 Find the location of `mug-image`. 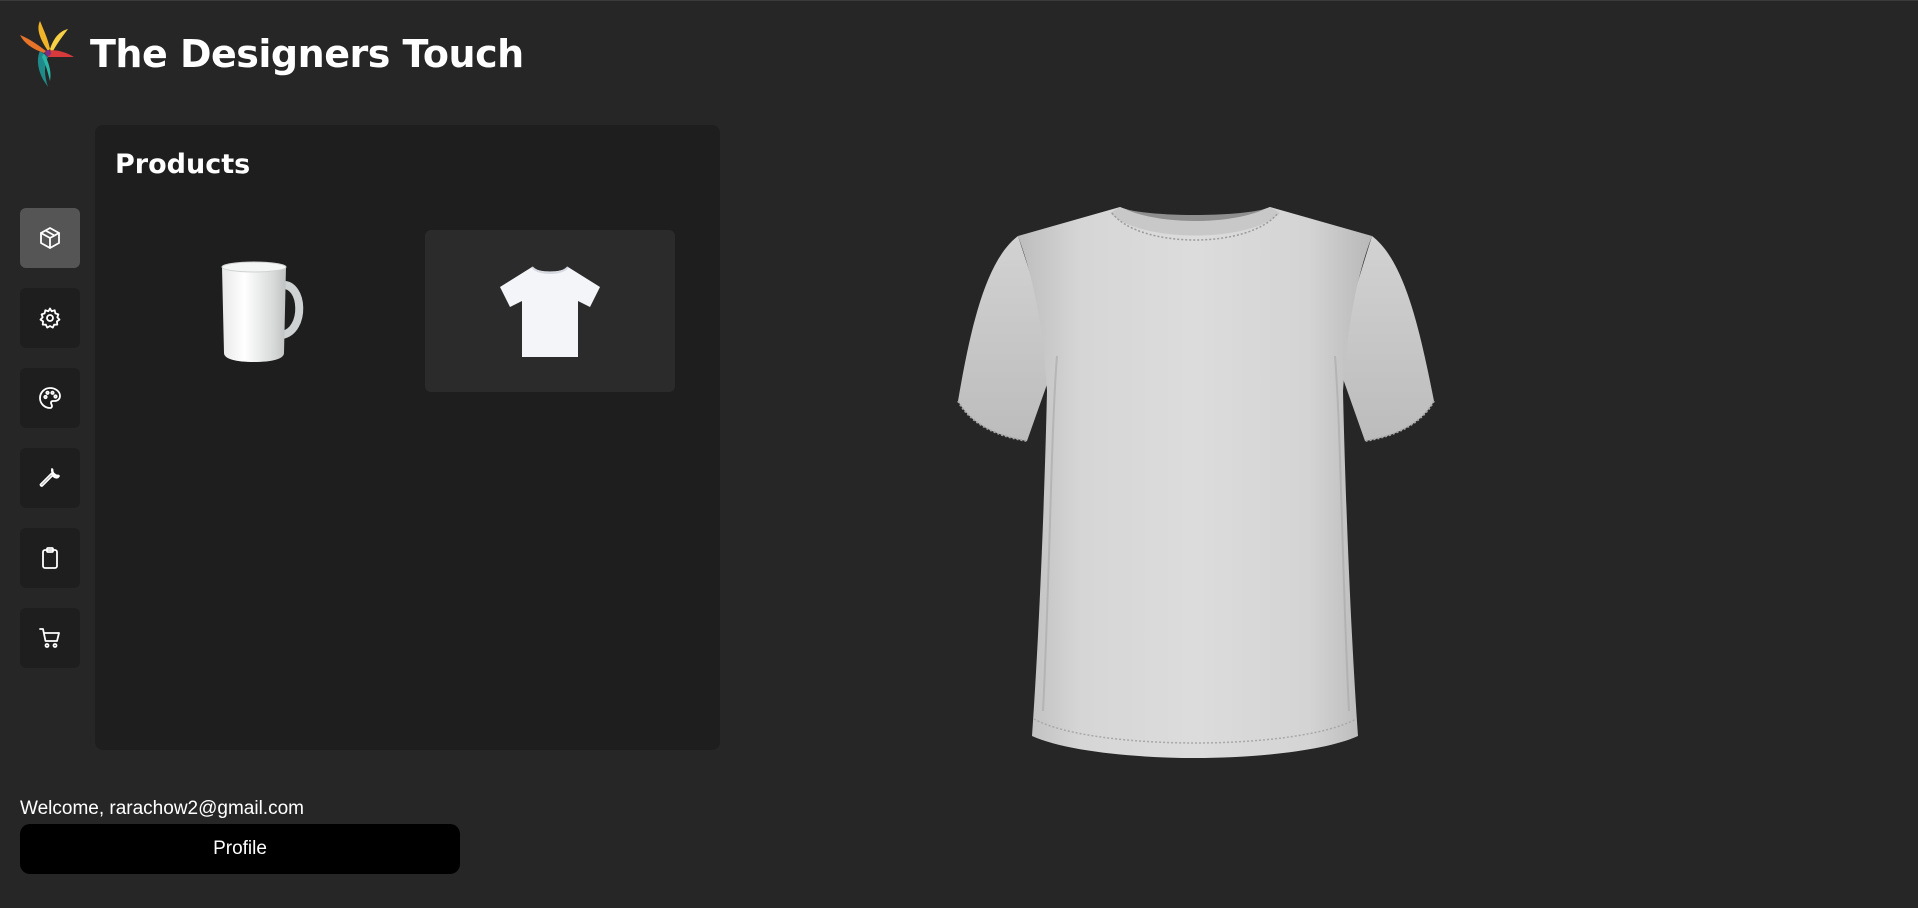

mug-image is located at coordinates (262, 311).